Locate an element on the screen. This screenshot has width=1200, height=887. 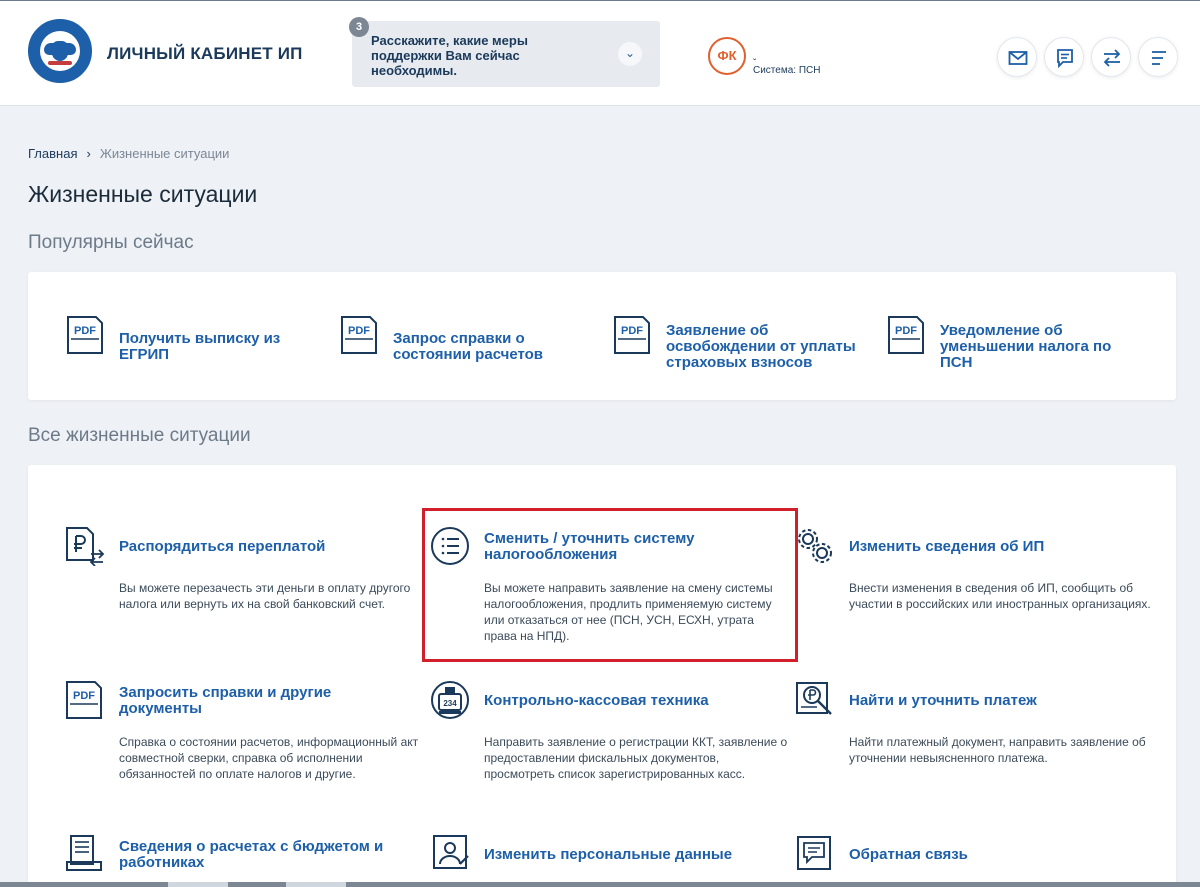
breadcrumb: Главная › Жизненные ситуации is located at coordinates (128, 153).